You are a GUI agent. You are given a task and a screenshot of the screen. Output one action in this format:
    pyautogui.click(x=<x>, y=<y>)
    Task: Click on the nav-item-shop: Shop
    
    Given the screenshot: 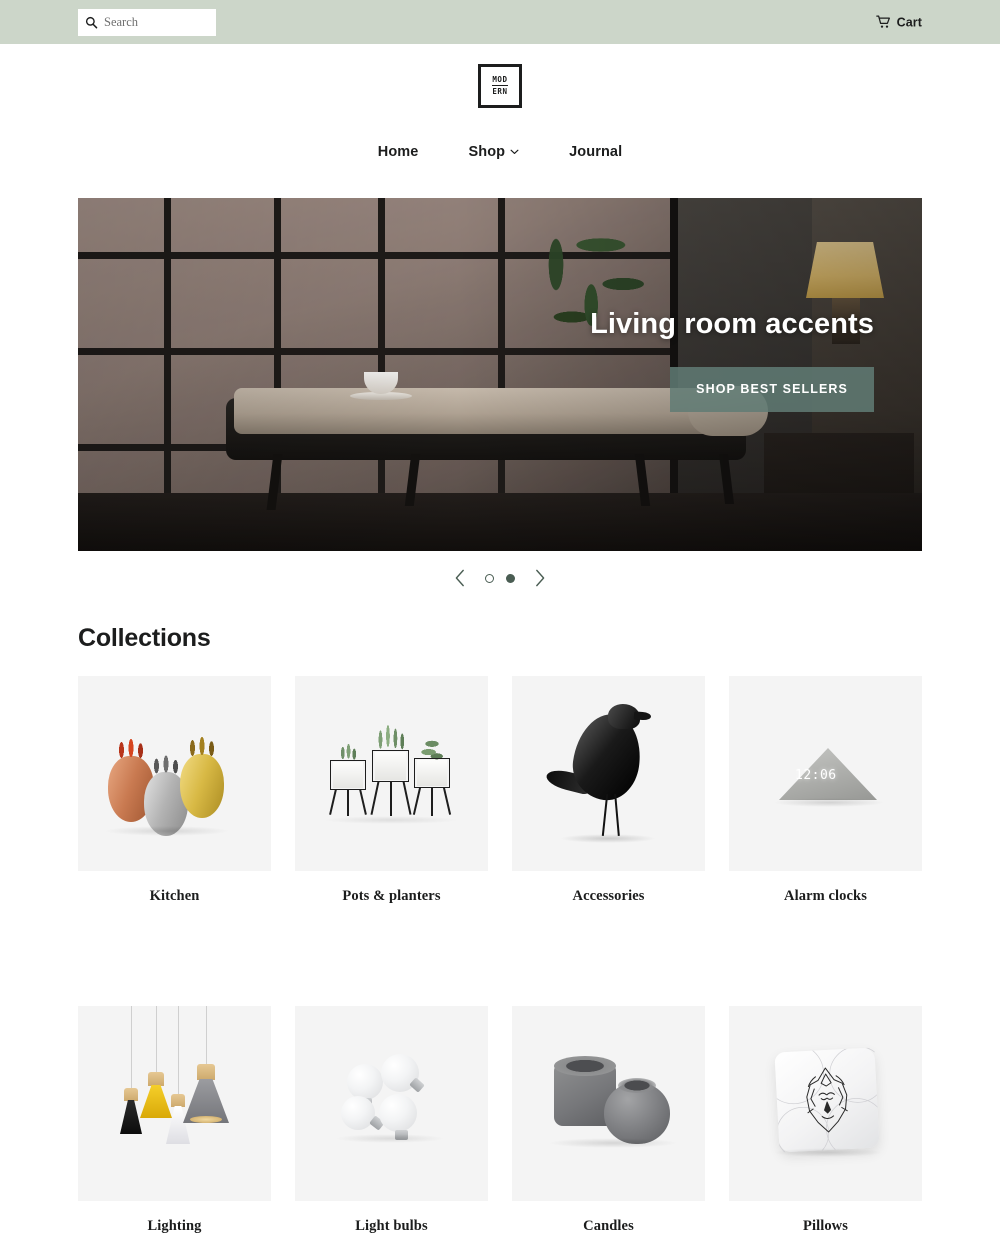 What is the action you would take?
    pyautogui.click(x=493, y=152)
    